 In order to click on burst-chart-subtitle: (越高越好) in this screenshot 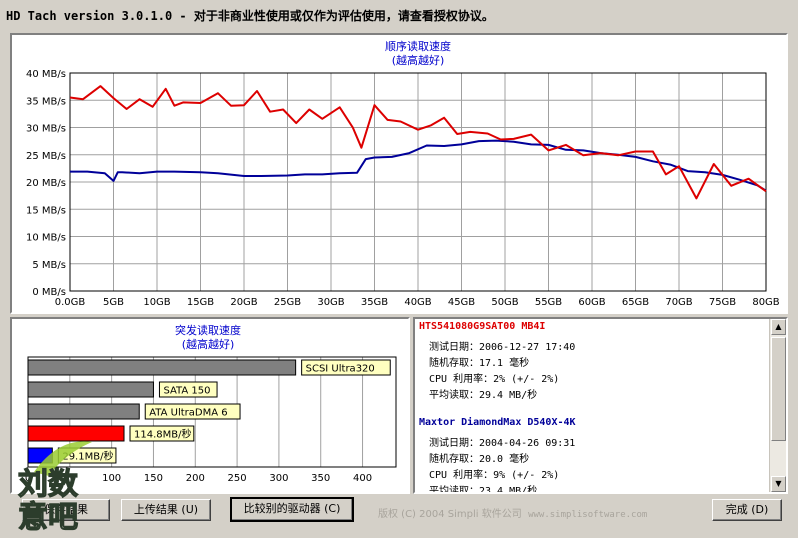, I will do `click(208, 344)`.